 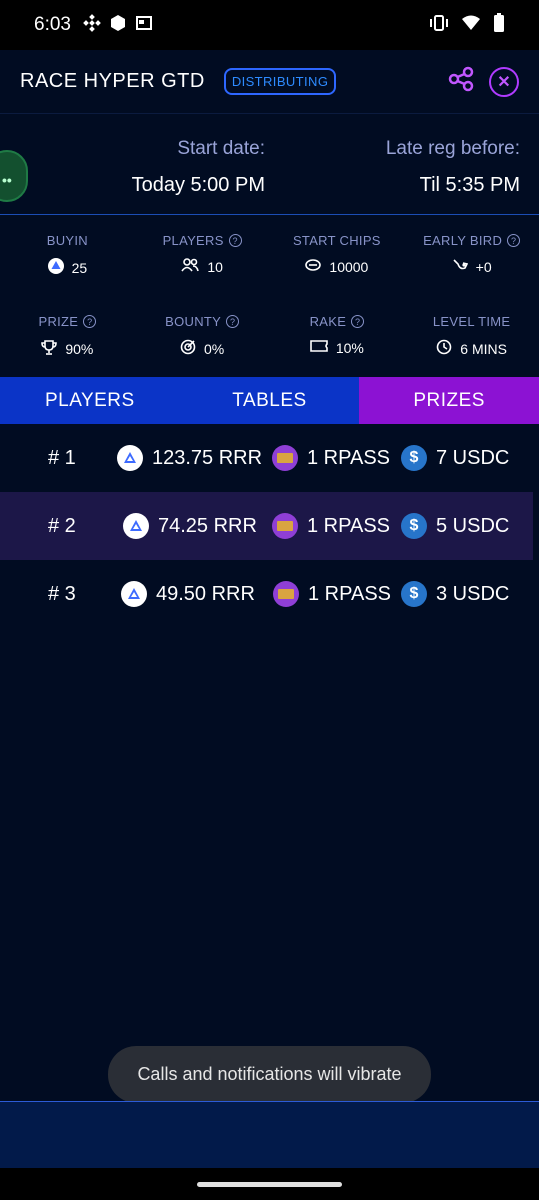 I want to click on trophy-icon, so click(x=49, y=348).